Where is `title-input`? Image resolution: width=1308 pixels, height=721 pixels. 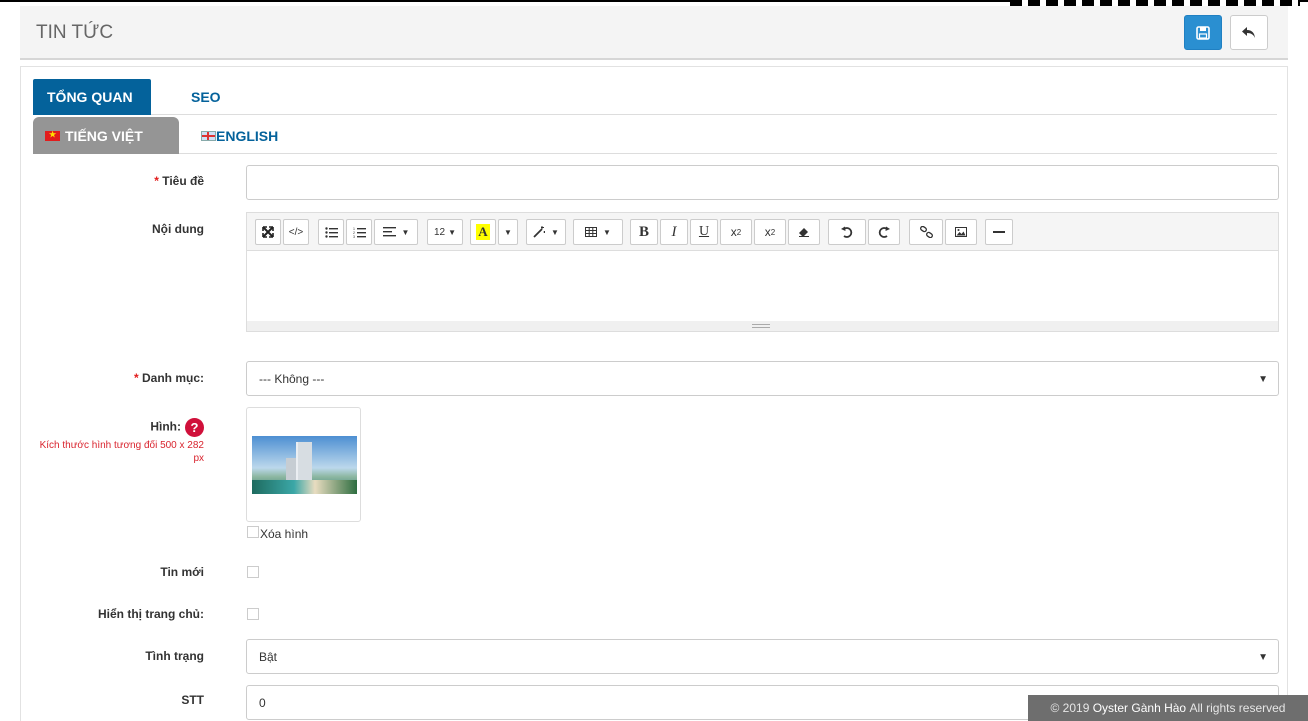 title-input is located at coordinates (762, 182).